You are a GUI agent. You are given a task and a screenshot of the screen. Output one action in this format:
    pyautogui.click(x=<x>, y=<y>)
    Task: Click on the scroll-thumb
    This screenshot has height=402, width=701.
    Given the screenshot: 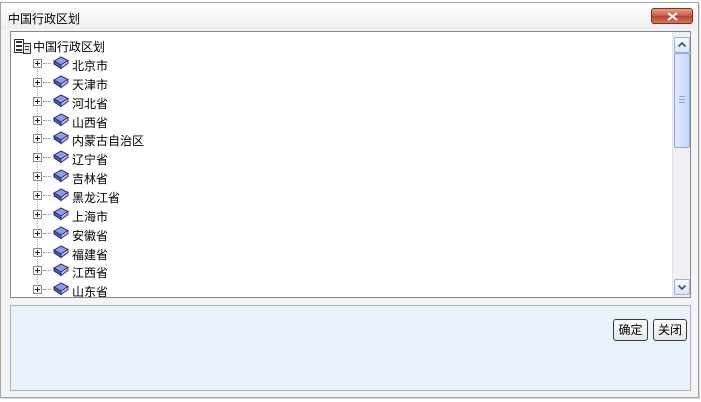 What is the action you would take?
    pyautogui.click(x=682, y=100)
    